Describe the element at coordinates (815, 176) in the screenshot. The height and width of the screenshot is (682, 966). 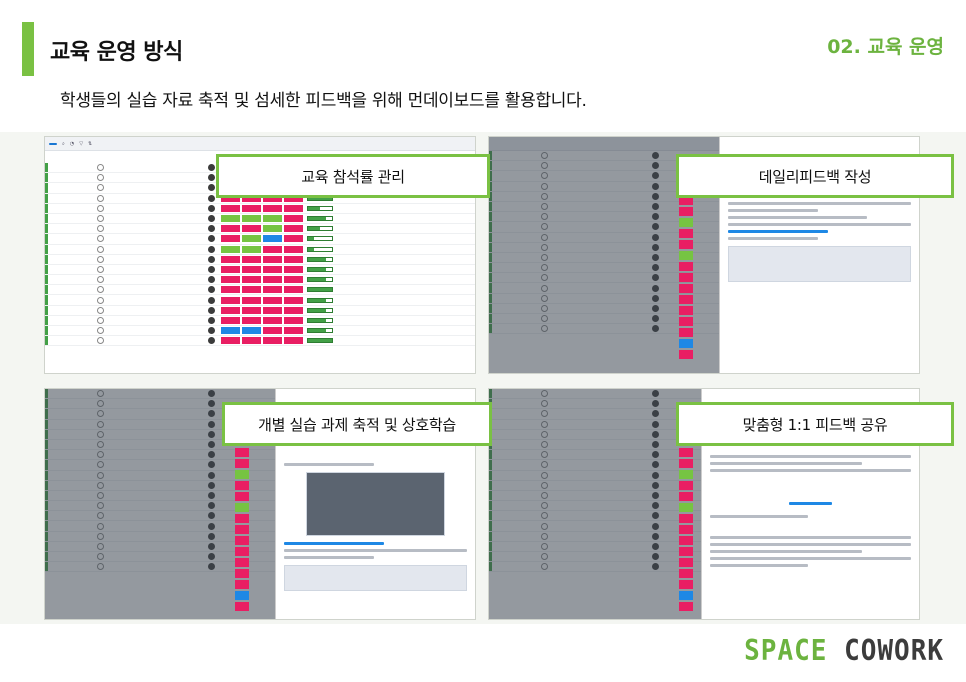
I see `callout-daily-feedback: 데일리피드백 작성` at that location.